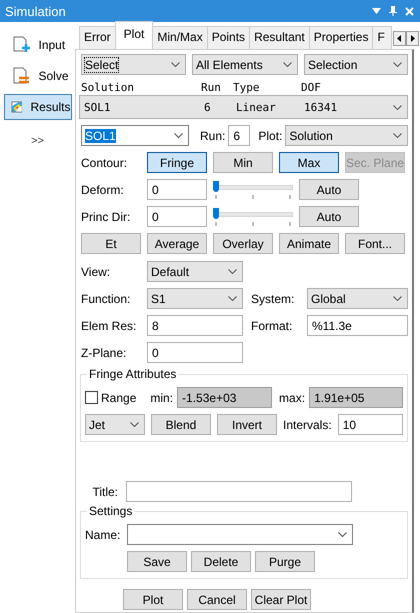 This screenshot has width=420, height=613. Describe the element at coordinates (292, 397) in the screenshot. I see `max-label: max:` at that location.